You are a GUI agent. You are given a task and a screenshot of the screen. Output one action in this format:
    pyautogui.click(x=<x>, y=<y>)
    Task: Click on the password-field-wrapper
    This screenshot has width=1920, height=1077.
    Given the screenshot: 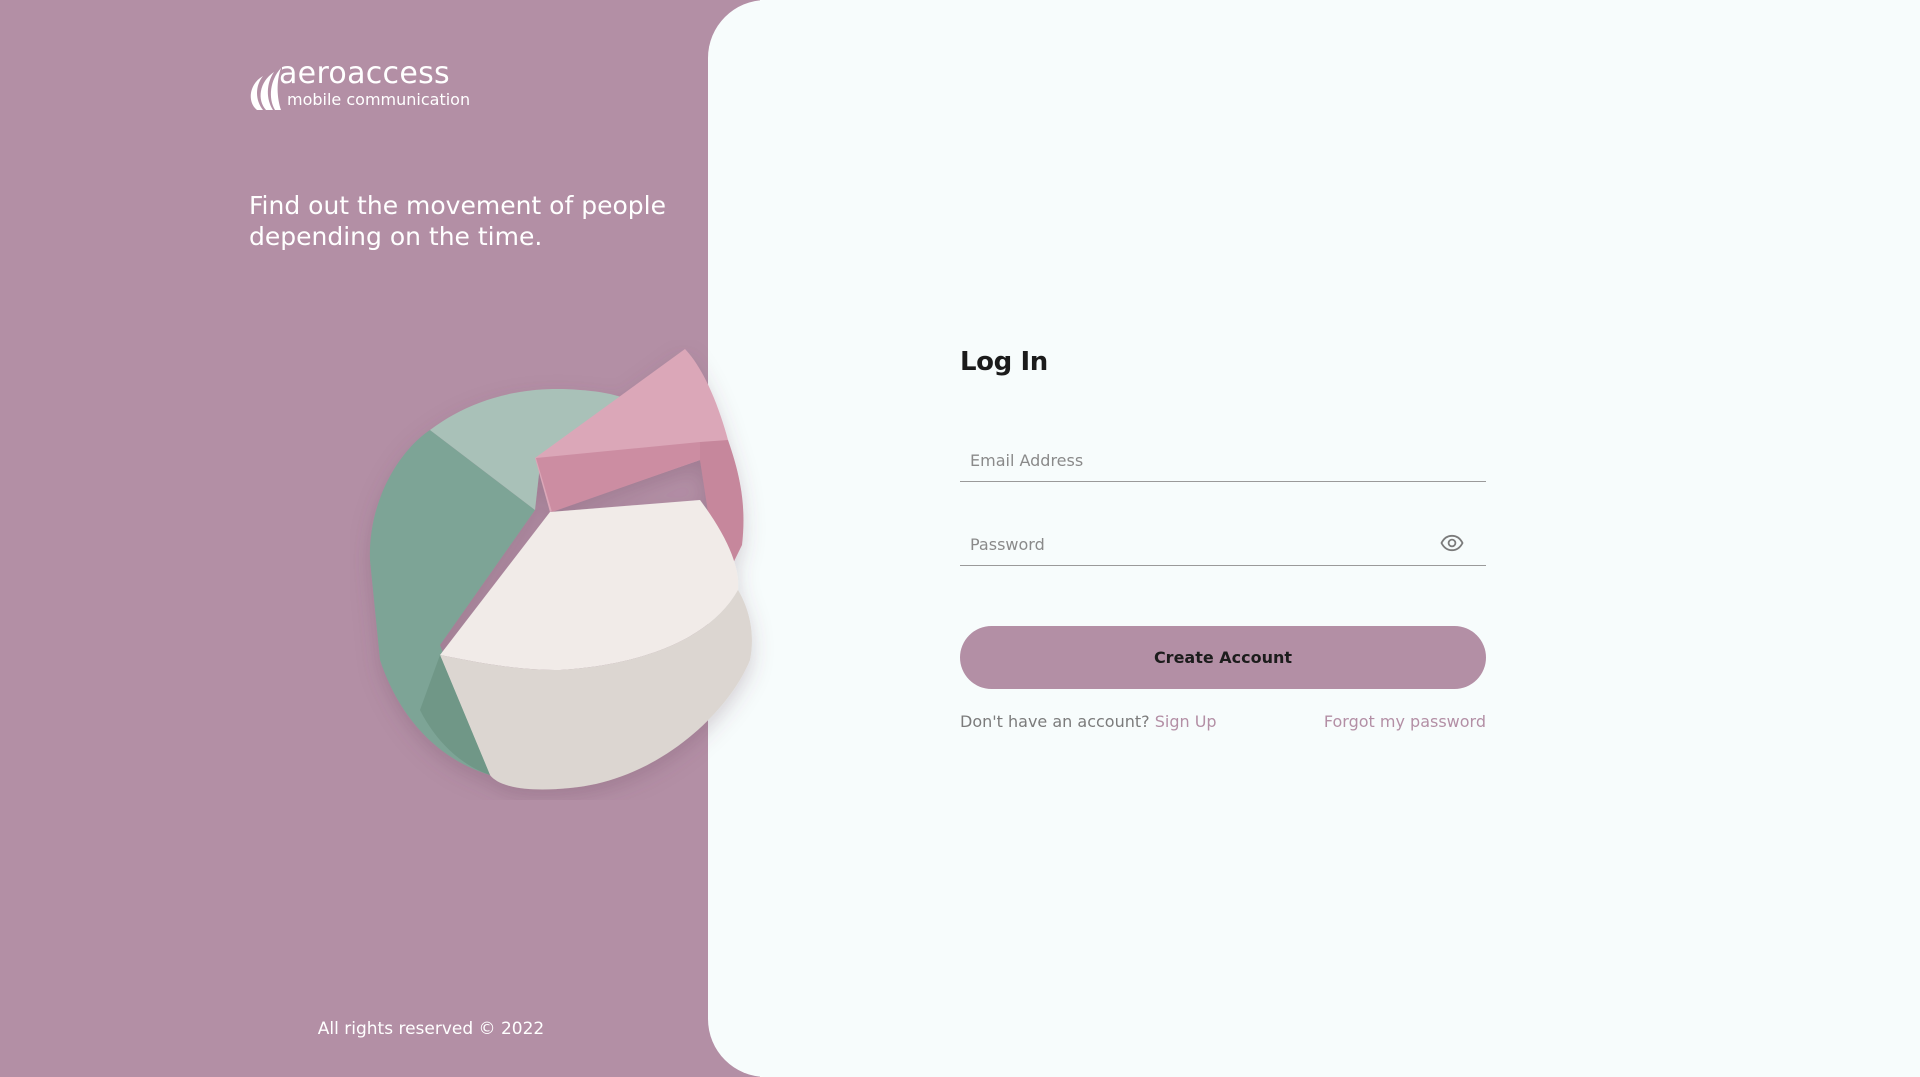 What is the action you would take?
    pyautogui.click(x=1223, y=540)
    